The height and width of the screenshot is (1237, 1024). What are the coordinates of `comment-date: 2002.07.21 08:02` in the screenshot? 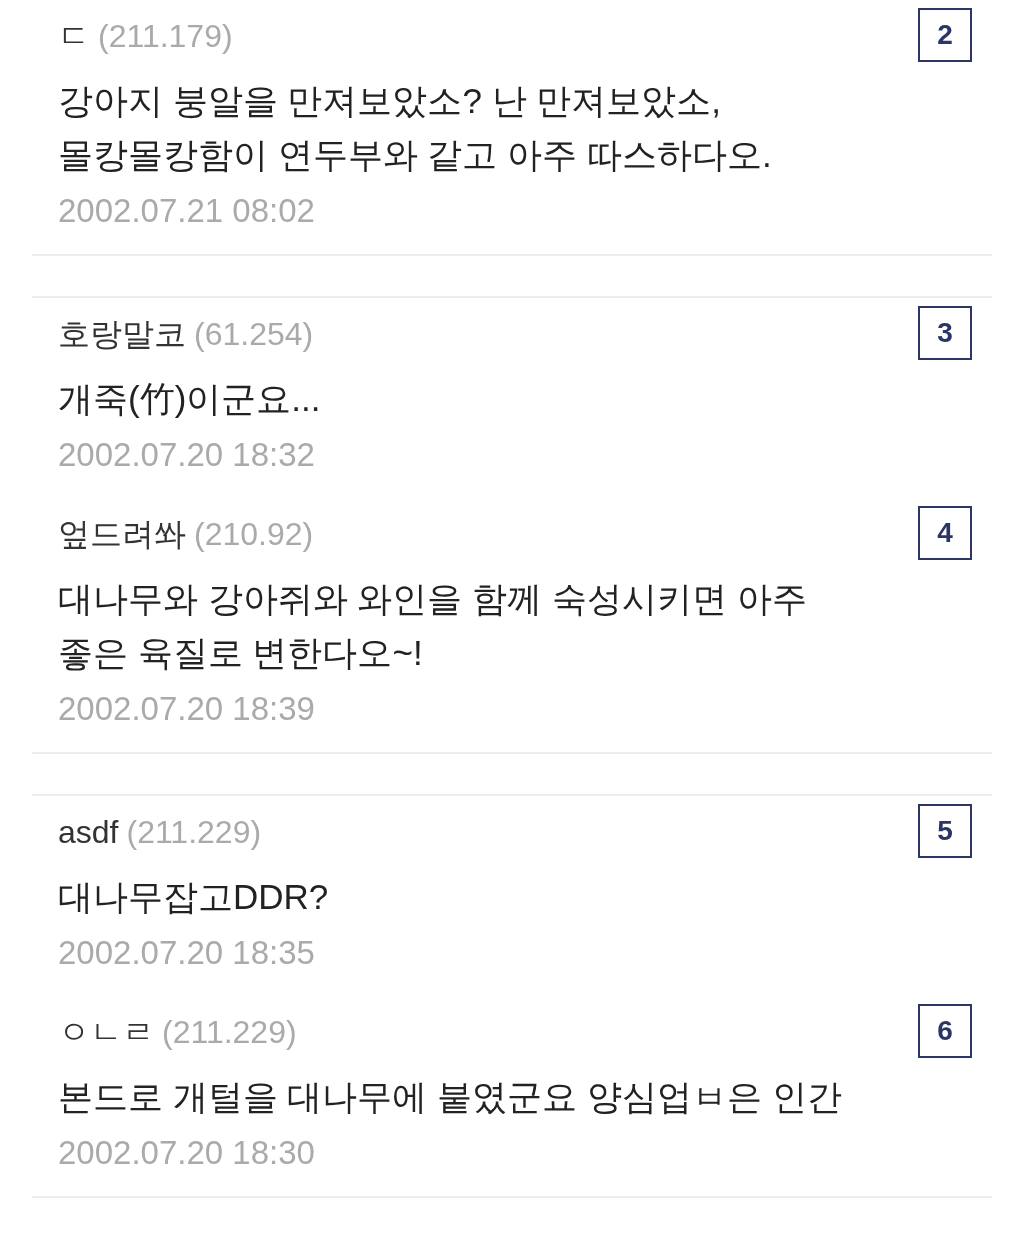 It's located at (187, 211).